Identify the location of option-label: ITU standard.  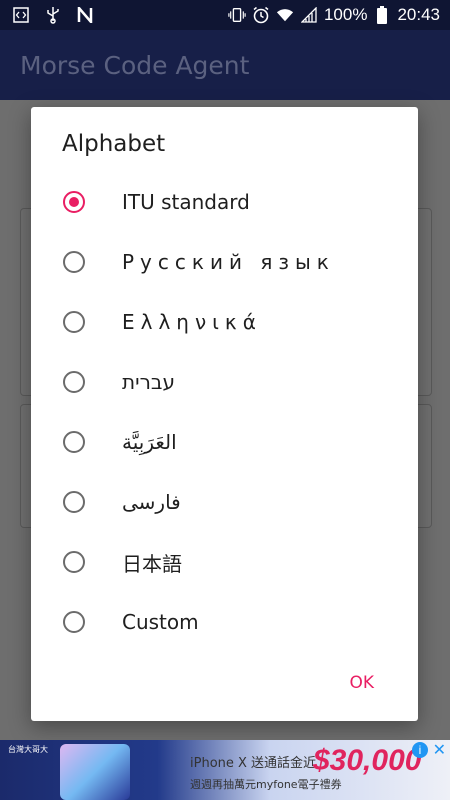
(186, 202).